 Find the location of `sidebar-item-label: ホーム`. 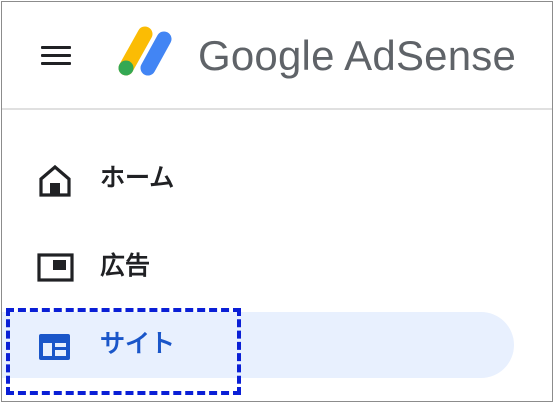

sidebar-item-label: ホーム is located at coordinates (137, 178).